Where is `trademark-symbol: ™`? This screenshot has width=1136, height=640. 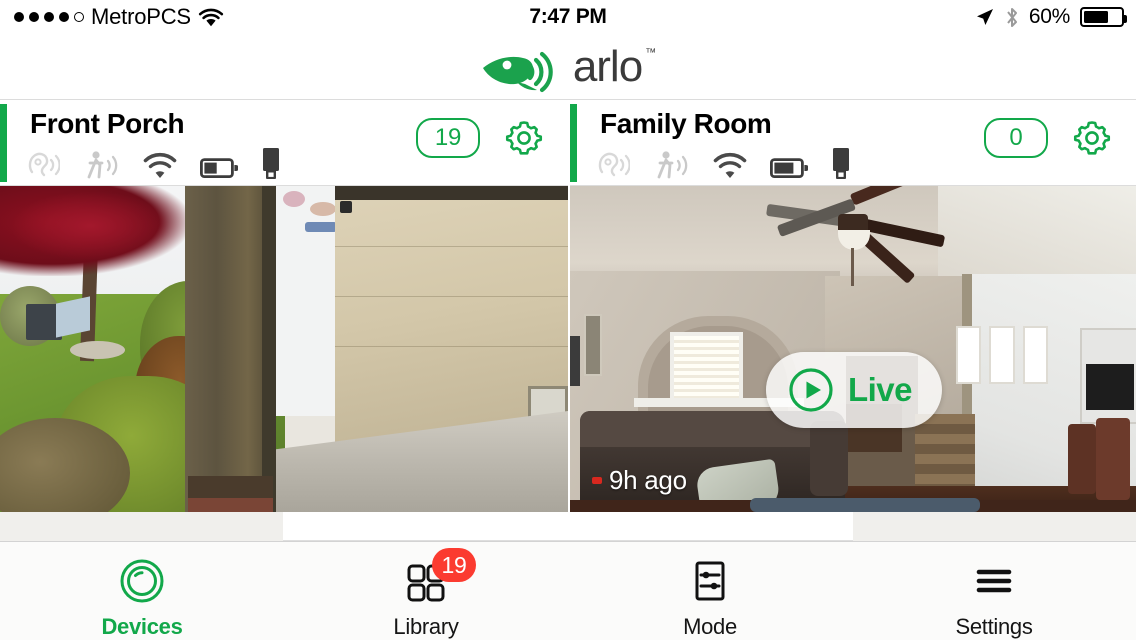
trademark-symbol: ™ is located at coordinates (651, 52).